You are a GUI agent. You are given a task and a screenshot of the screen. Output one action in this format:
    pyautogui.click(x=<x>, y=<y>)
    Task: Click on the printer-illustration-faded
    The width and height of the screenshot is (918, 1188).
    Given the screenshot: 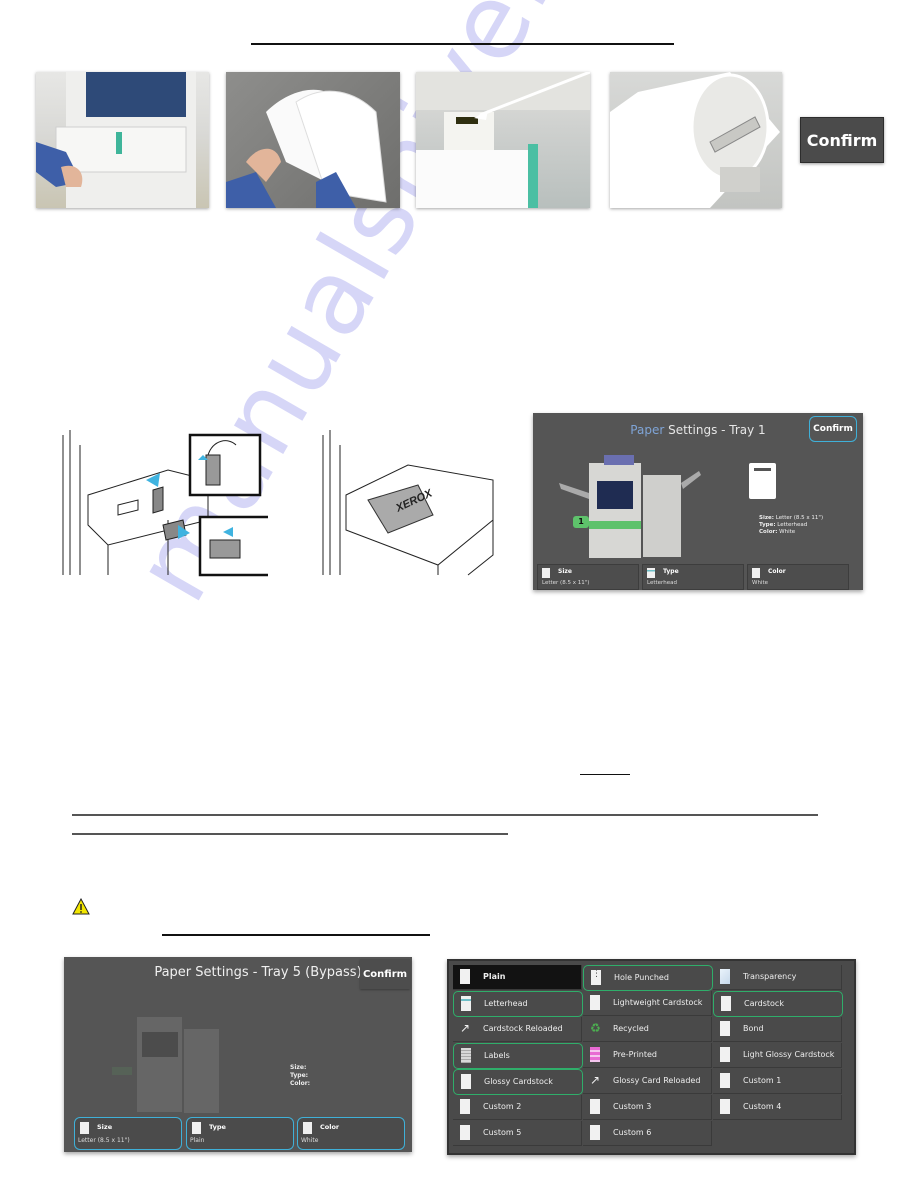 What is the action you would take?
    pyautogui.click(x=165, y=1065)
    